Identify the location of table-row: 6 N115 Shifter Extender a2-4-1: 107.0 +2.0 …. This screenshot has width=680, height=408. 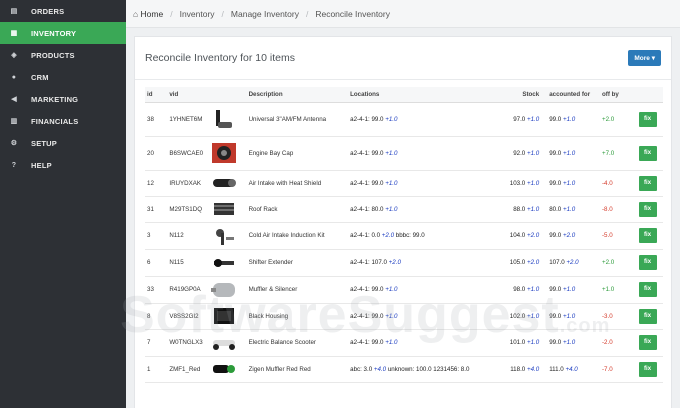
(404, 263).